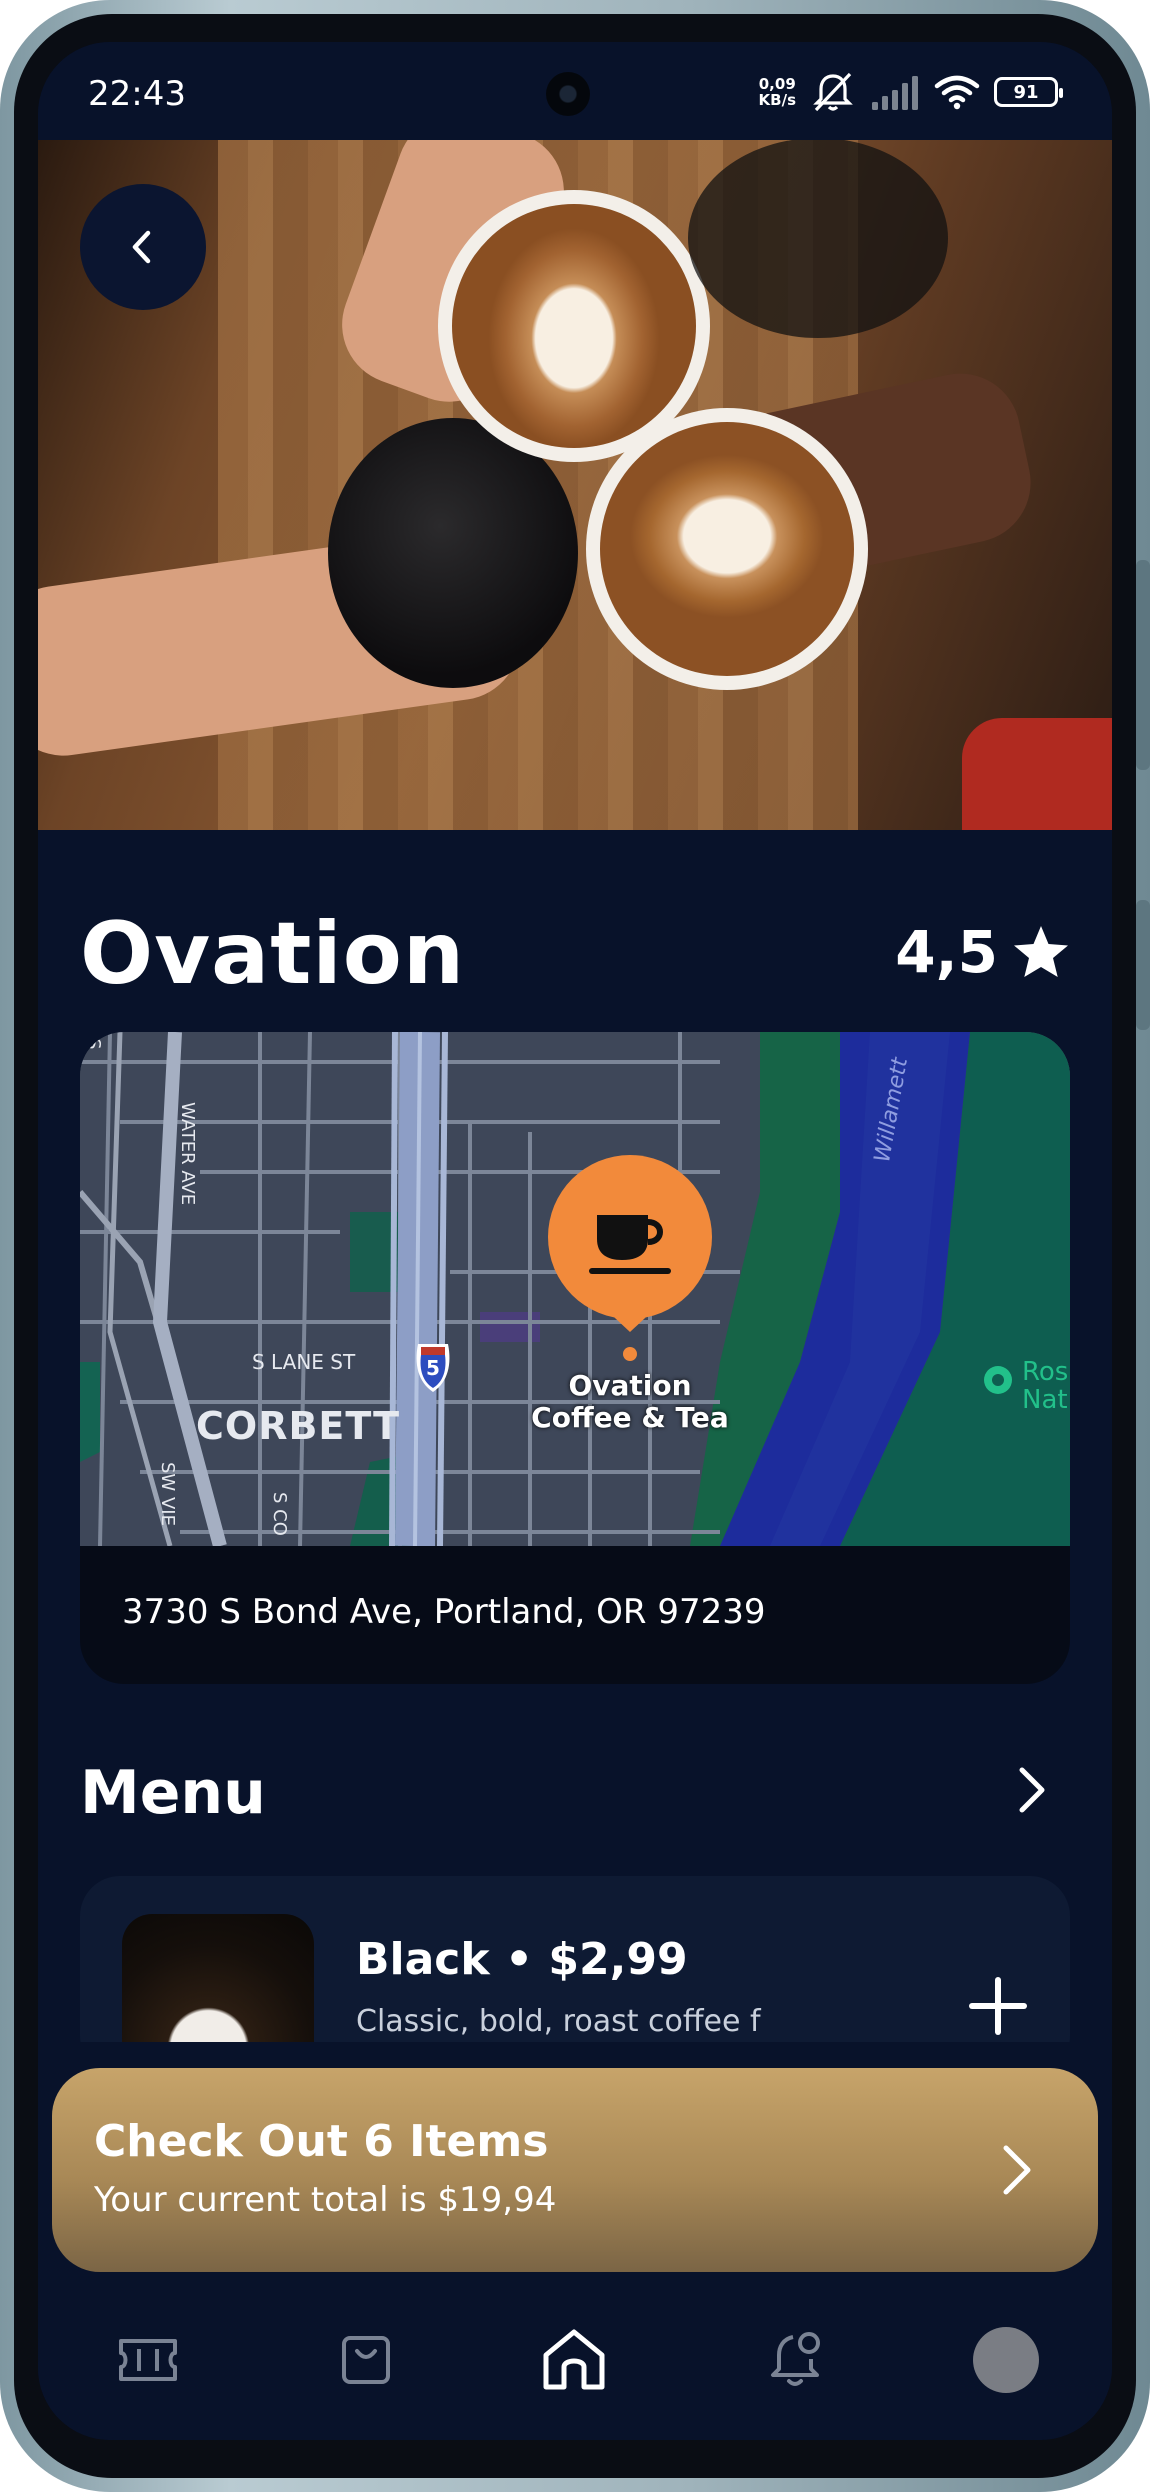 The height and width of the screenshot is (2492, 1163). I want to click on map-poi-label: Ros Nat, so click(1045, 1386).